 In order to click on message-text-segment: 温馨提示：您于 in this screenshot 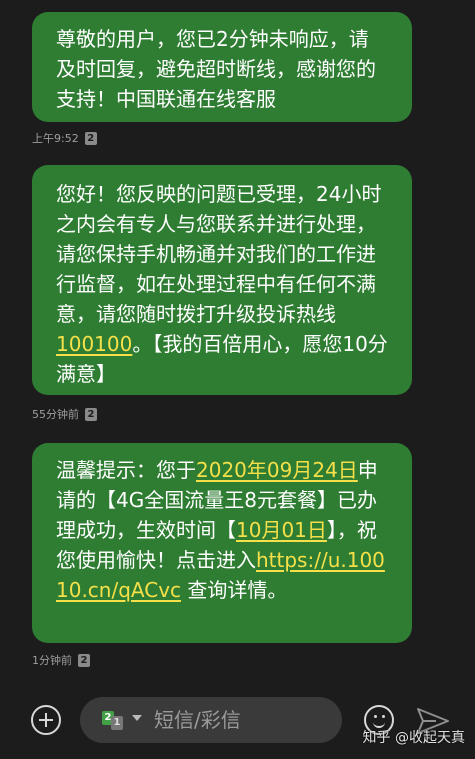, I will do `click(126, 470)`.